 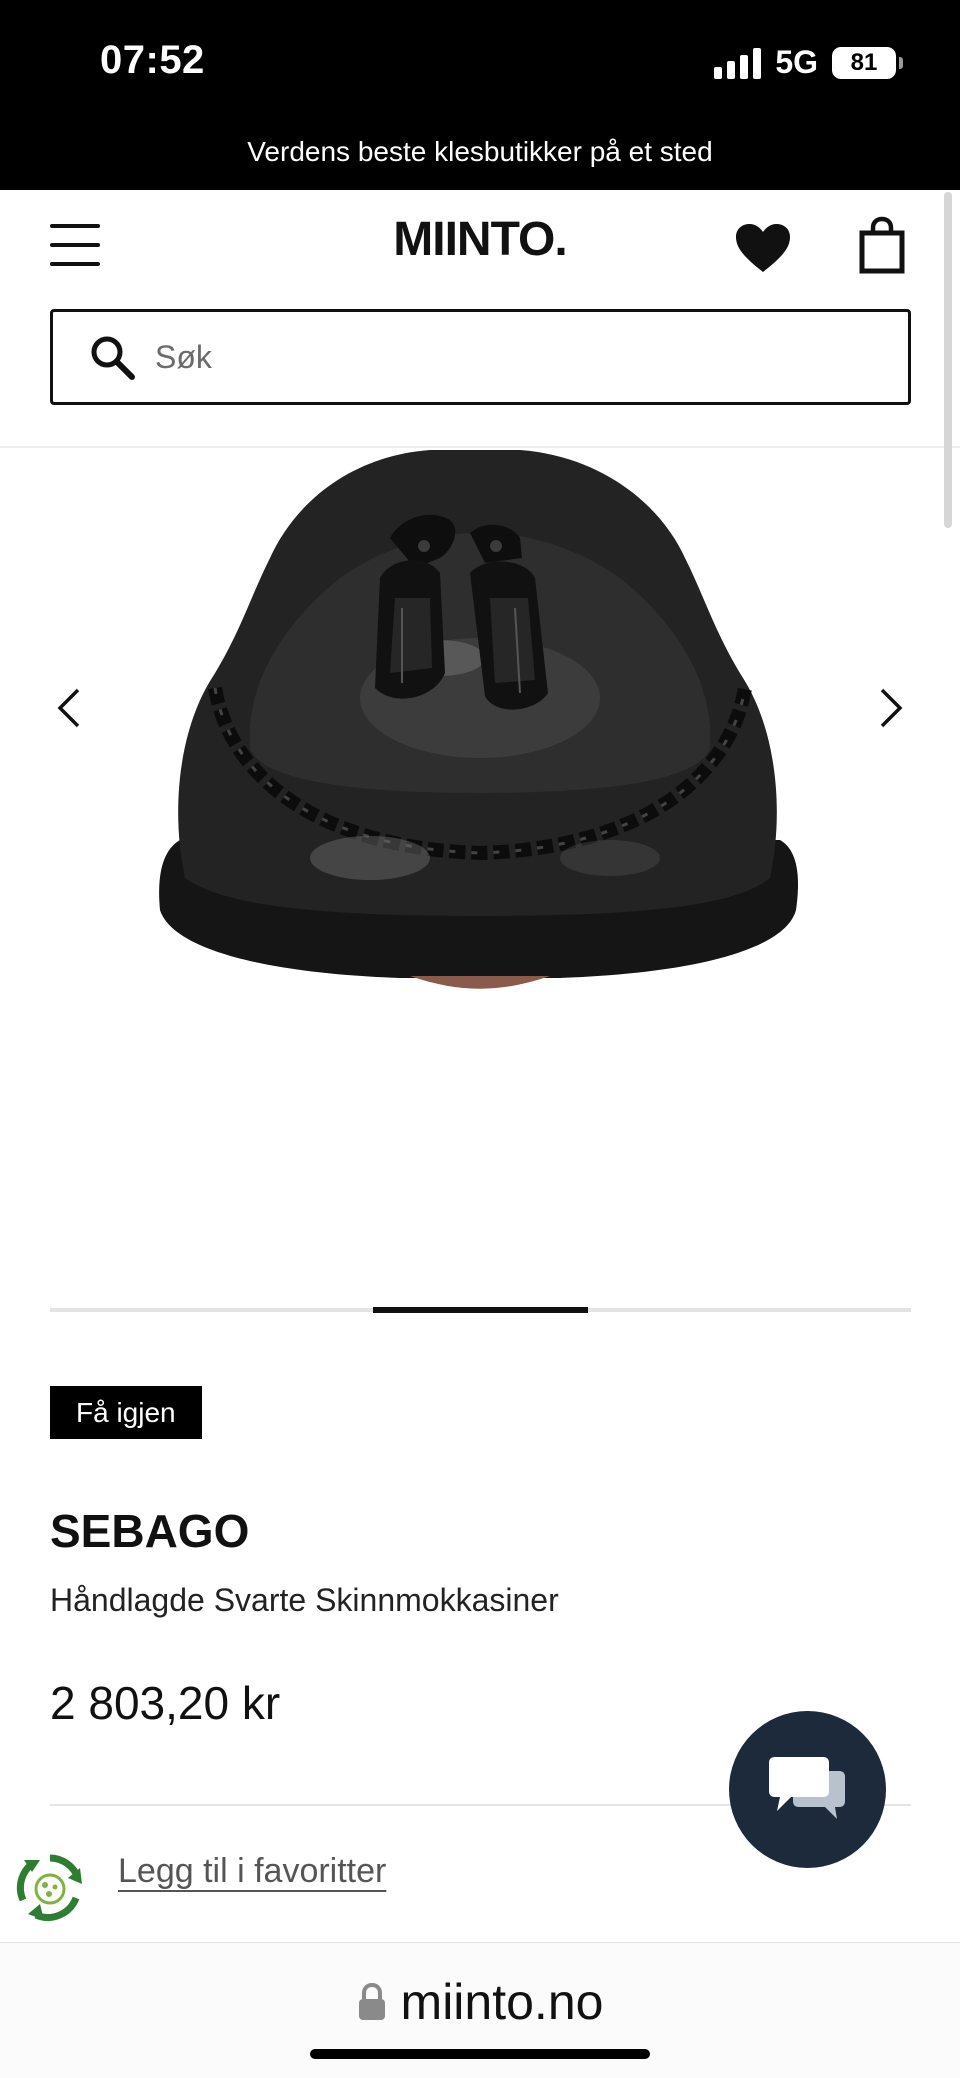 I want to click on miinto-logo: MIINTO., so click(x=480, y=239).